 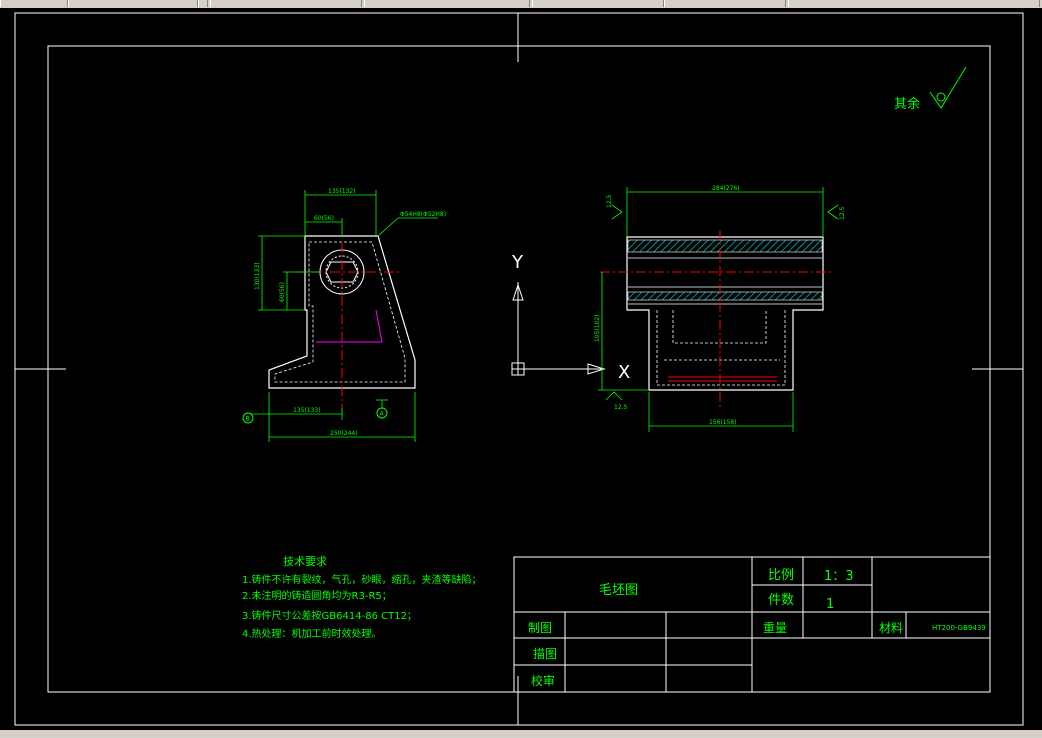 What do you see at coordinates (540, 628) in the screenshot?
I see `drawn-label: 制图` at bounding box center [540, 628].